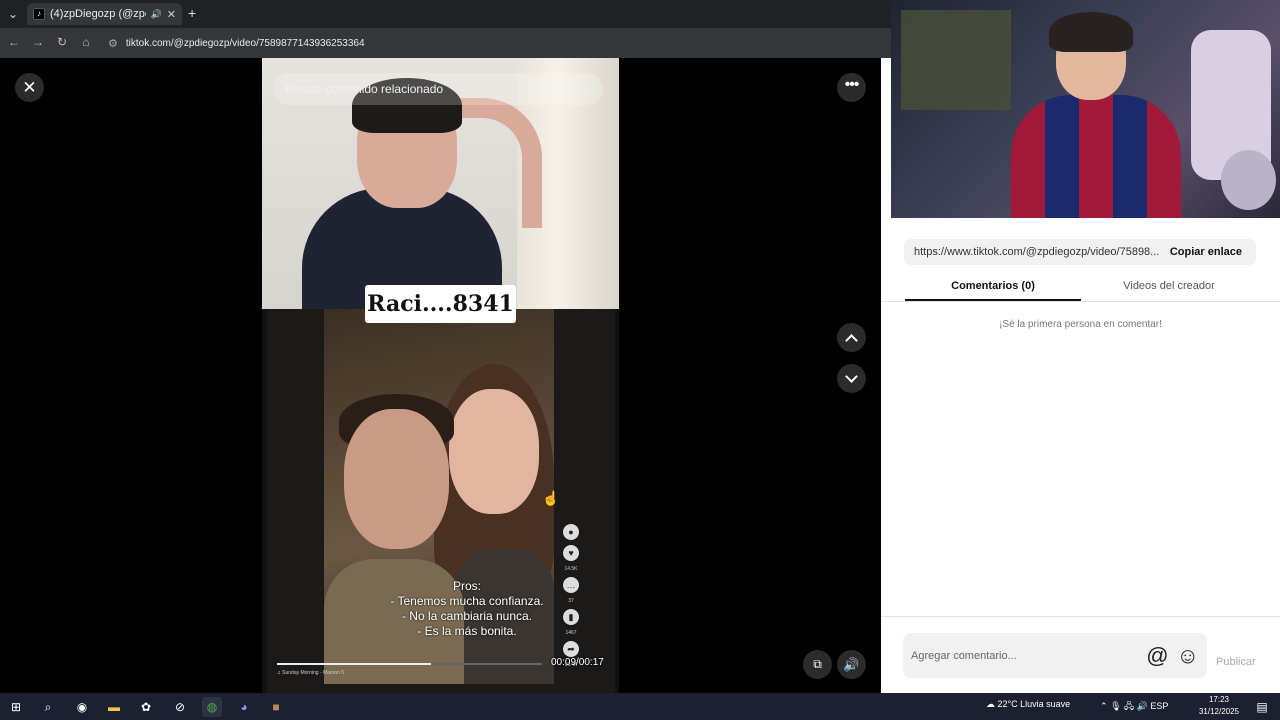 The height and width of the screenshot is (720, 1280). I want to click on previous-video-button, so click(851, 337).